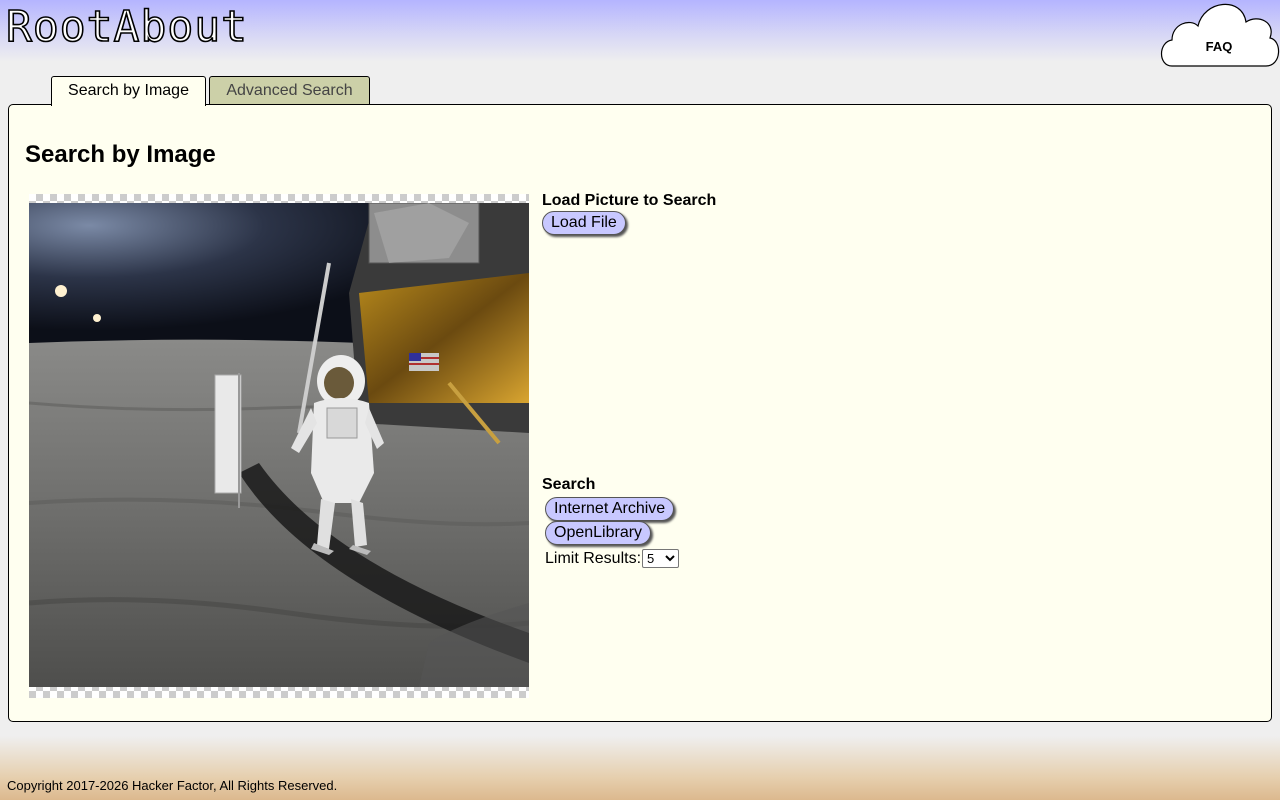 This screenshot has height=800, width=1280. I want to click on tab-advanced-search: Advanced Search, so click(289, 90).